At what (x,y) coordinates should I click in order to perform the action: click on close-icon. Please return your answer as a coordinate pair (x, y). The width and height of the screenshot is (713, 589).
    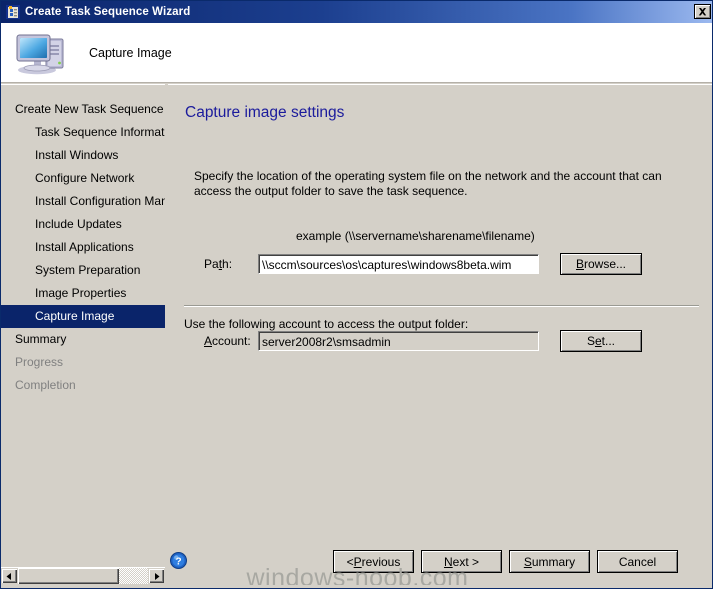
    Looking at the image, I should click on (702, 11).